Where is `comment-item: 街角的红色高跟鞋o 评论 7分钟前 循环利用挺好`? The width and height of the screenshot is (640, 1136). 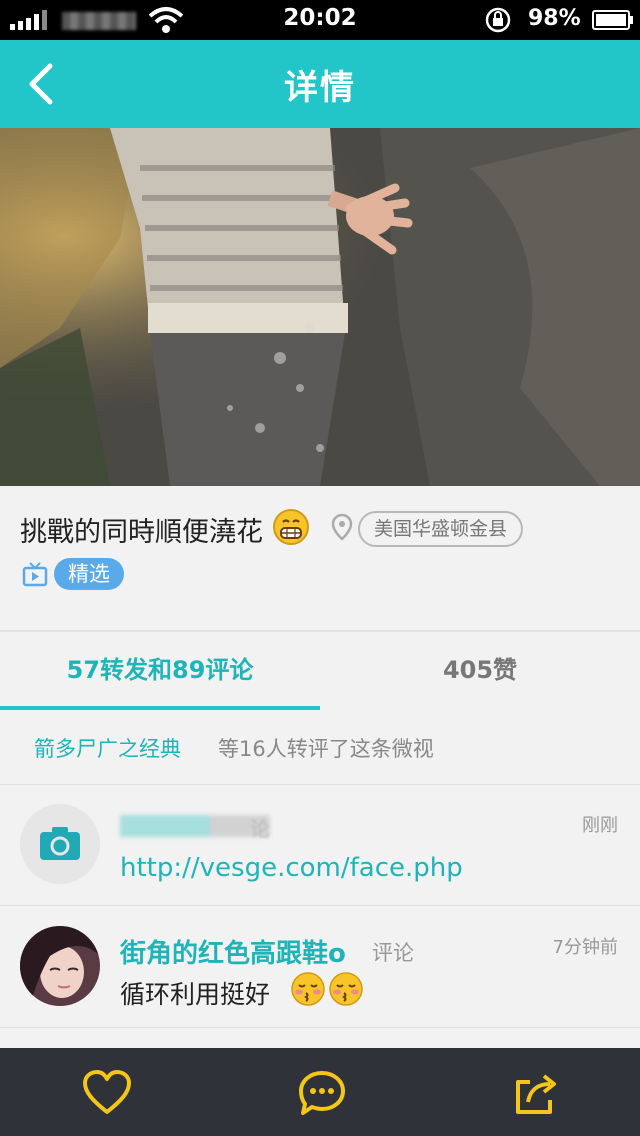 comment-item: 街角的红色高跟鞋o 评论 7分钟前 循环利用挺好 is located at coordinates (320, 967).